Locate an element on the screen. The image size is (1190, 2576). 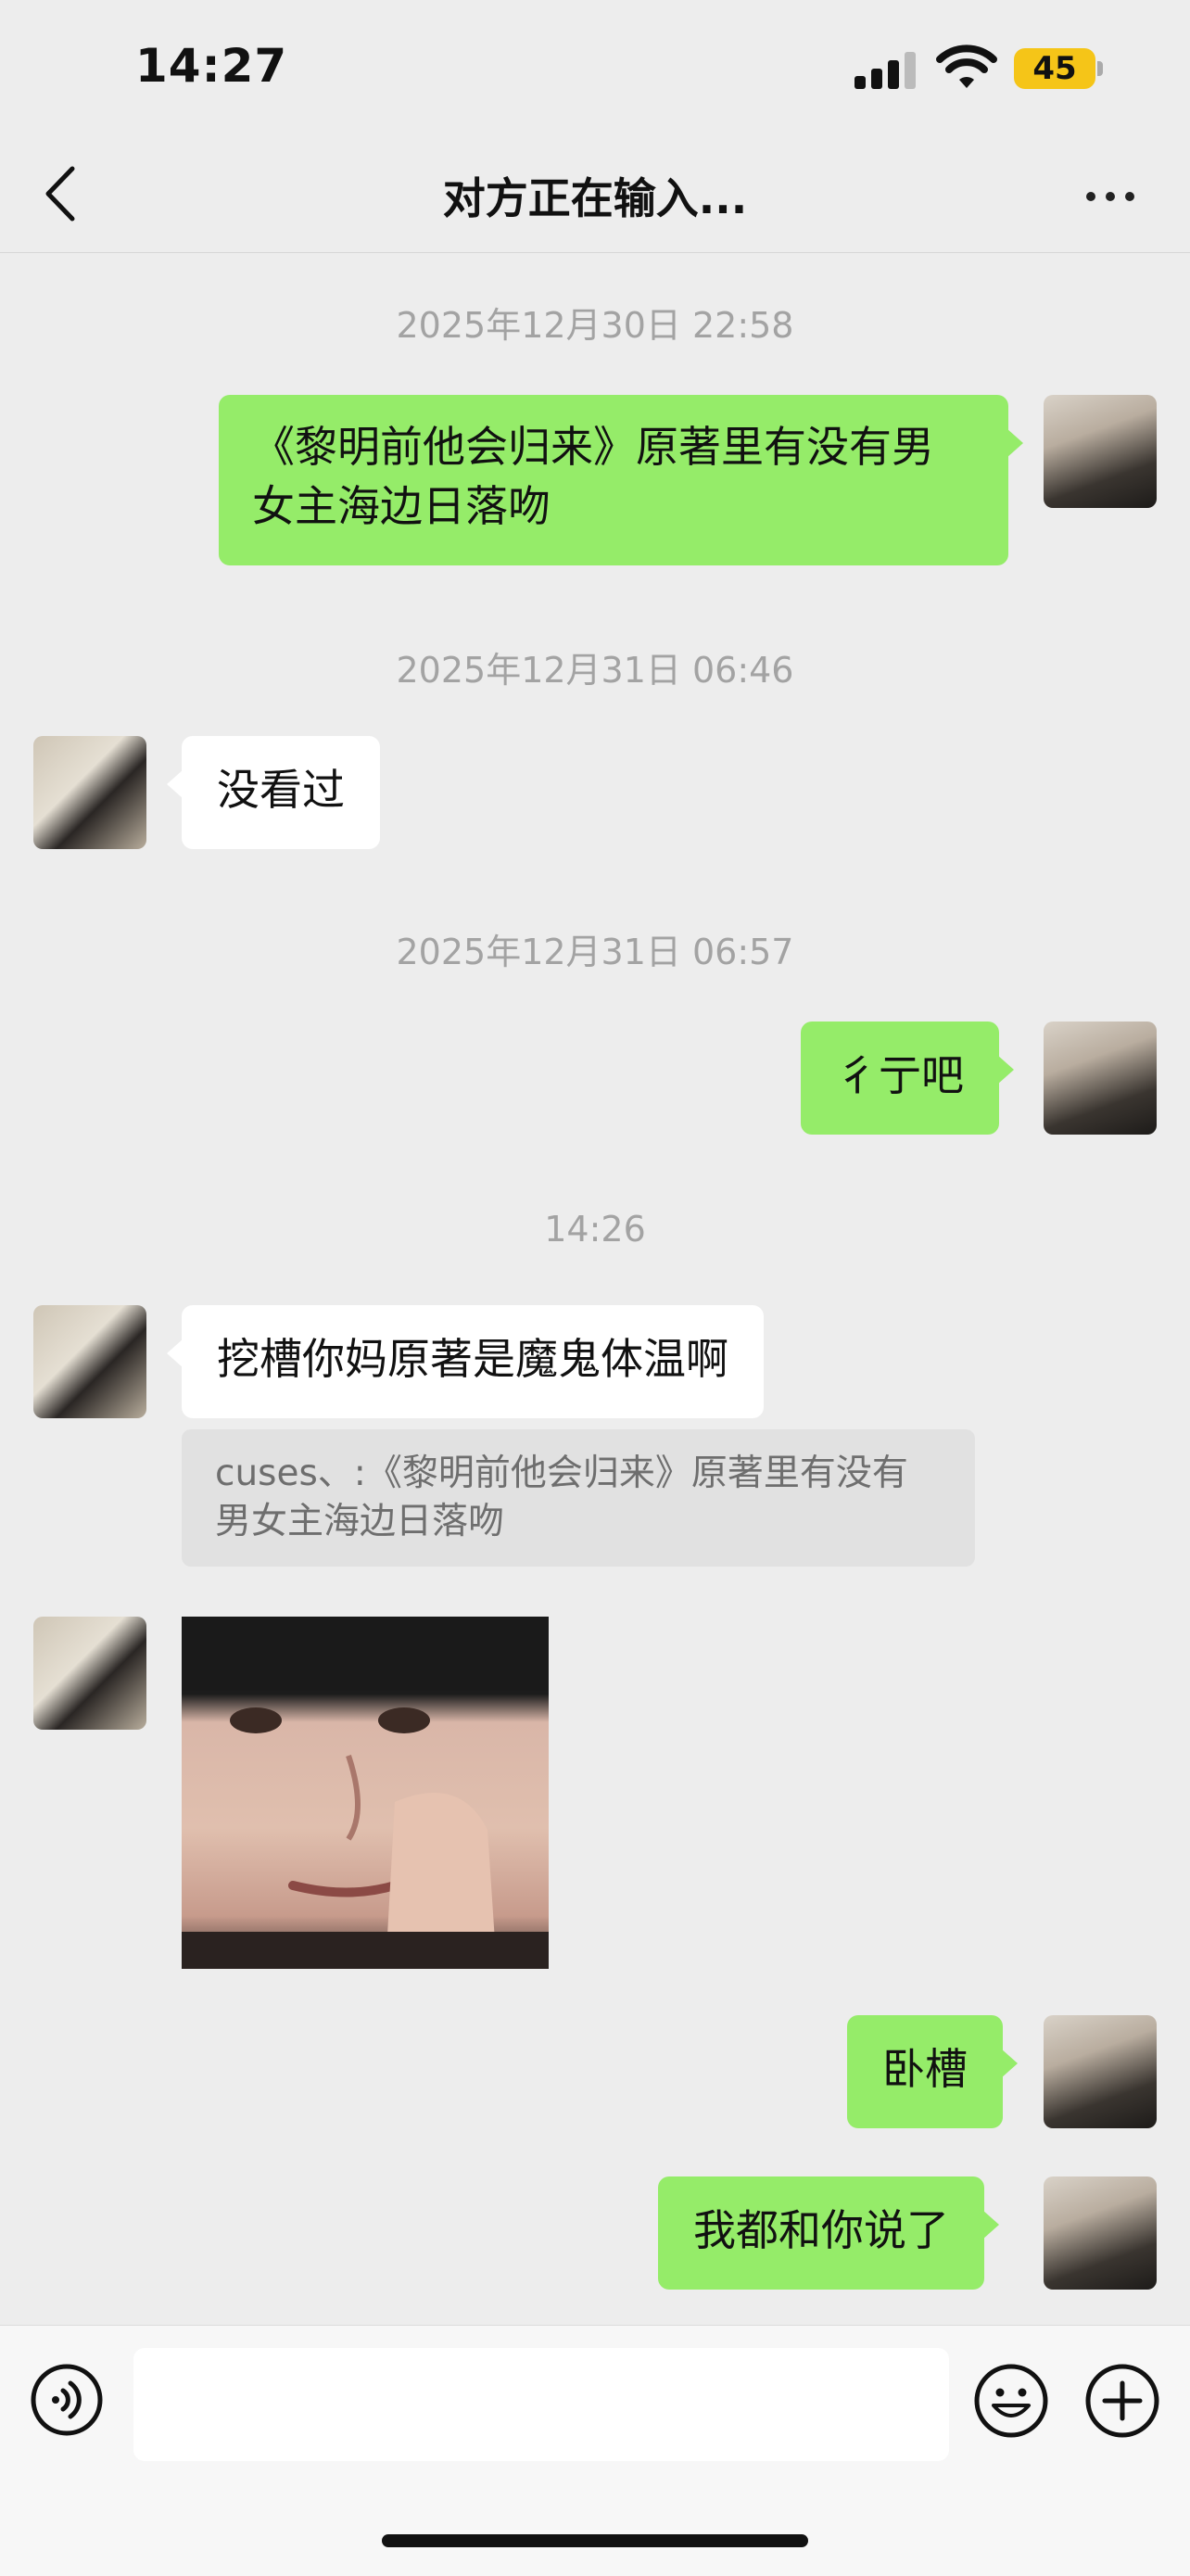
incoming-message: 没看过 is located at coordinates (273, 792).